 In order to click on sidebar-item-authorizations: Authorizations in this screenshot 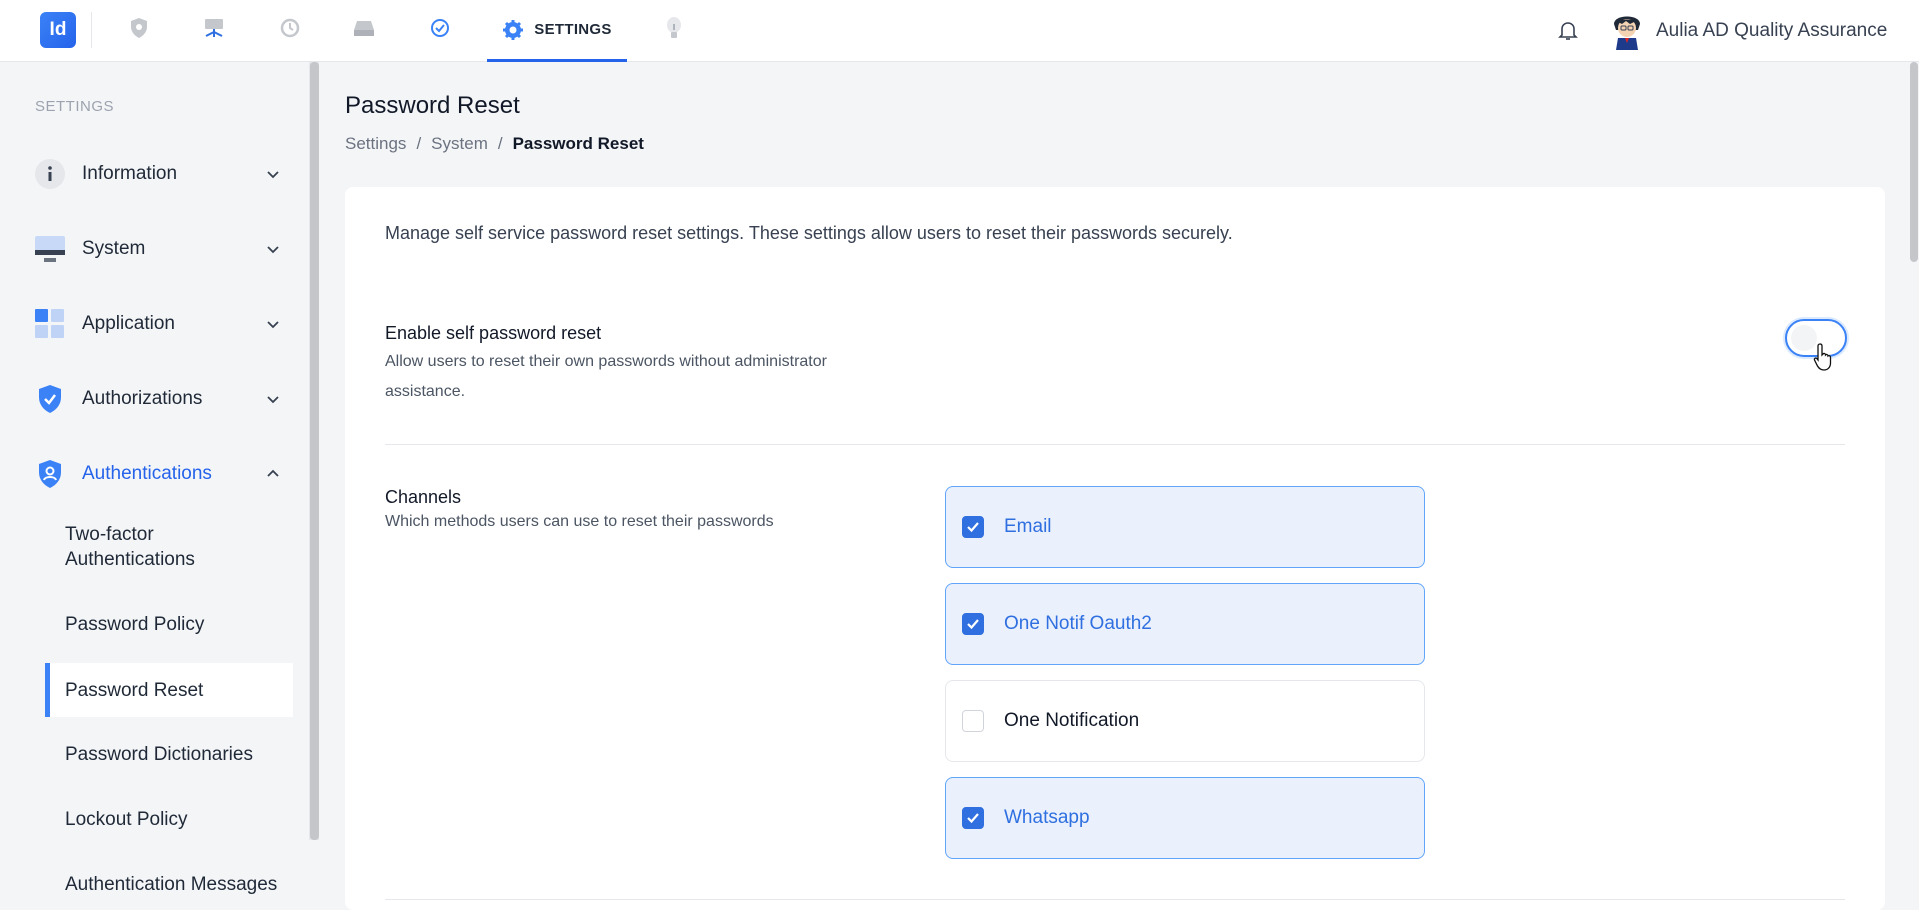, I will do `click(157, 399)`.